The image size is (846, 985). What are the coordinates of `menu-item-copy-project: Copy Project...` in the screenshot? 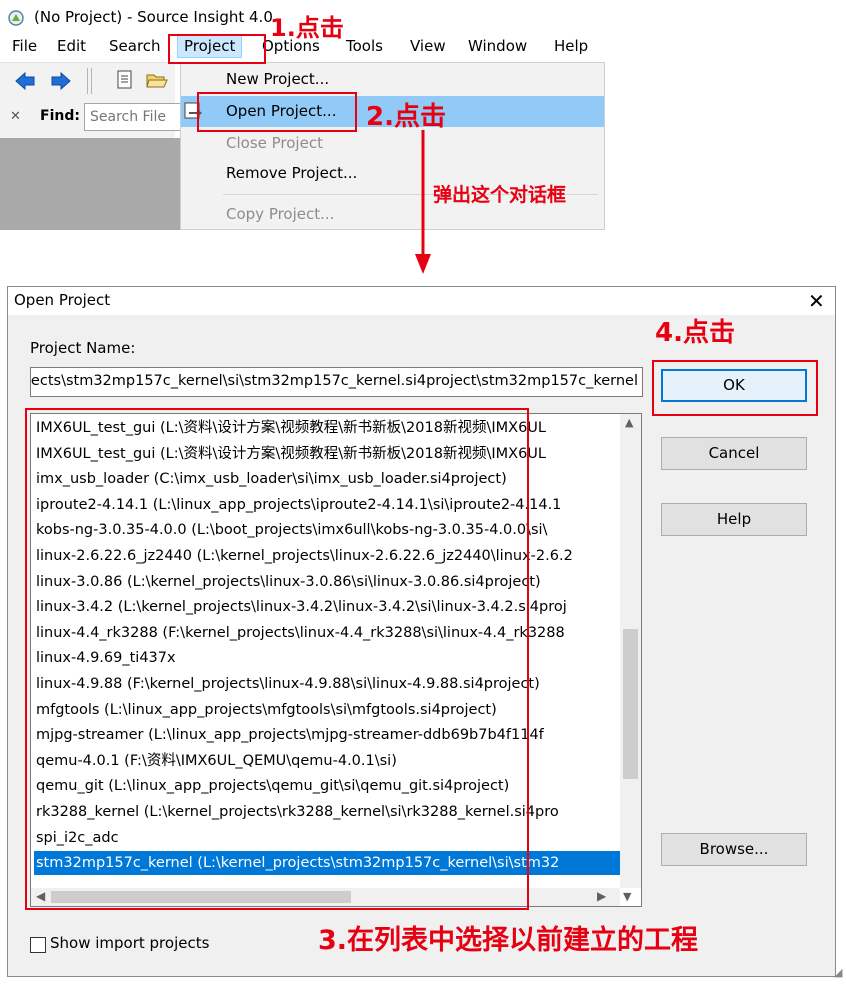 It's located at (280, 214).